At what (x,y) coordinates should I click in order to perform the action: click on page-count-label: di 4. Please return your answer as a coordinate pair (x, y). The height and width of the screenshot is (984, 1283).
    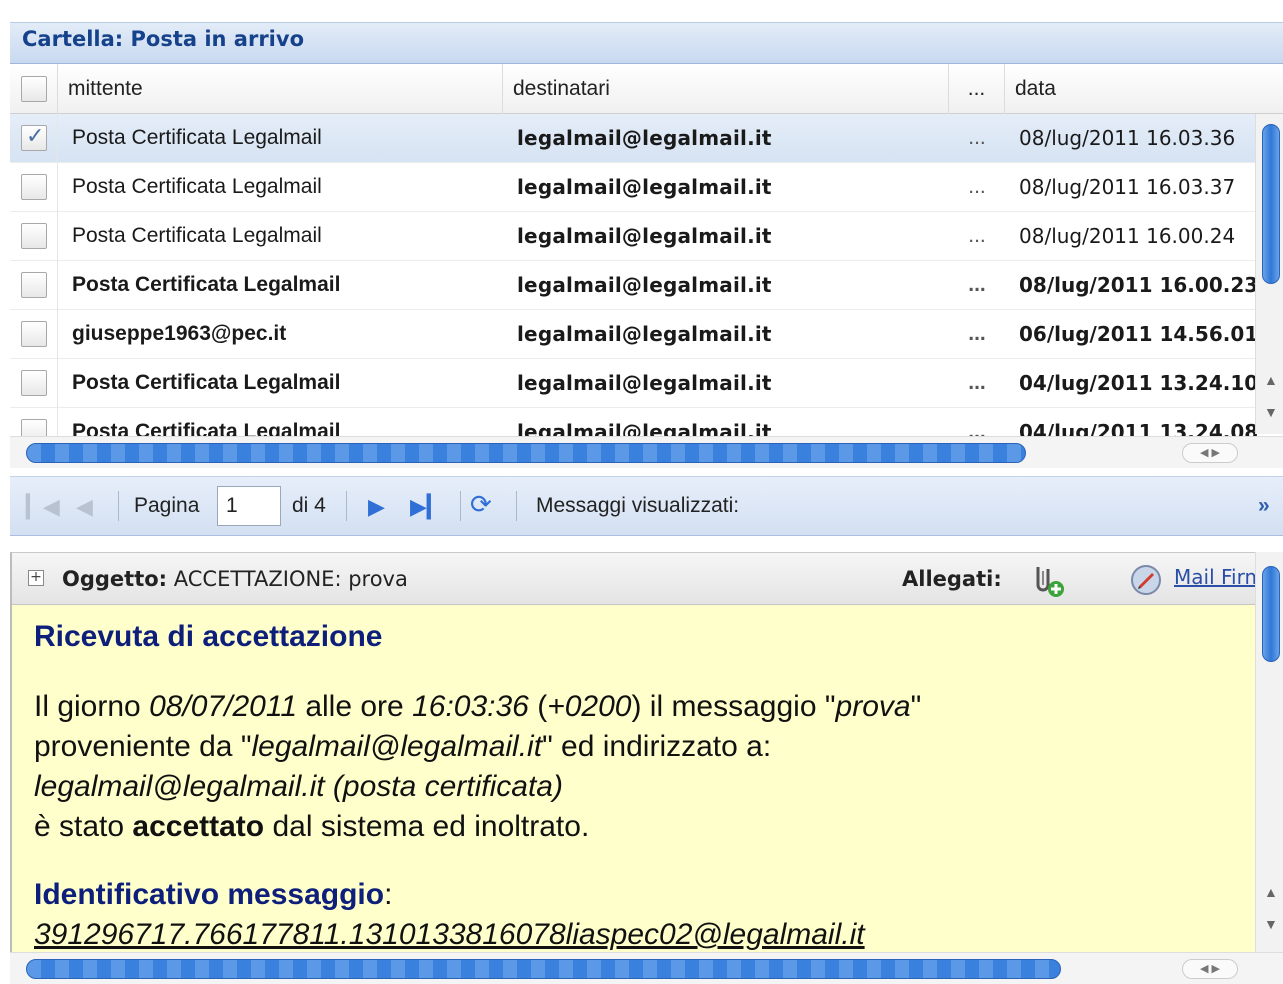
    Looking at the image, I should click on (309, 505).